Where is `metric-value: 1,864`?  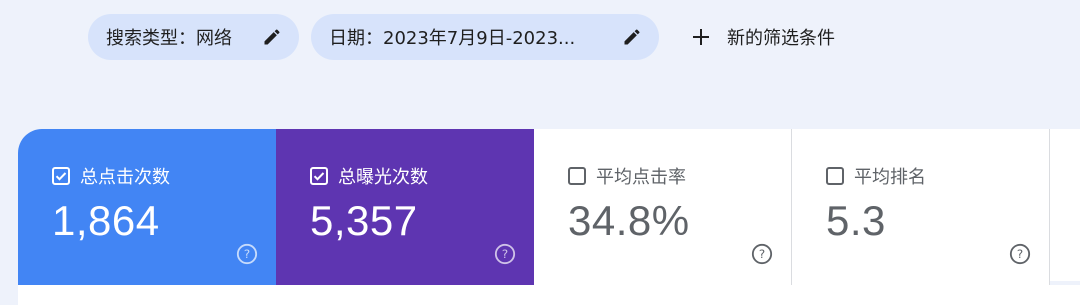
metric-value: 1,864 is located at coordinates (106, 220).